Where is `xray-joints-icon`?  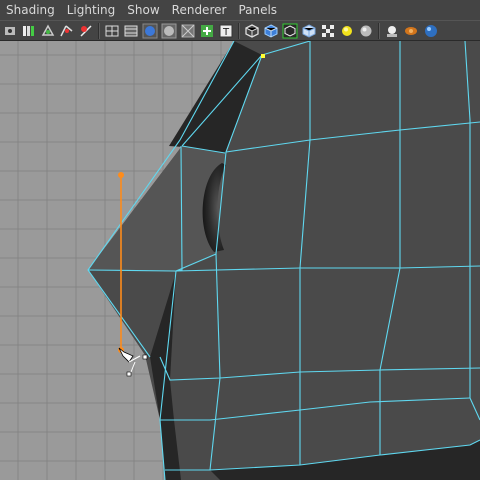 xray-joints-icon is located at coordinates (271, 31).